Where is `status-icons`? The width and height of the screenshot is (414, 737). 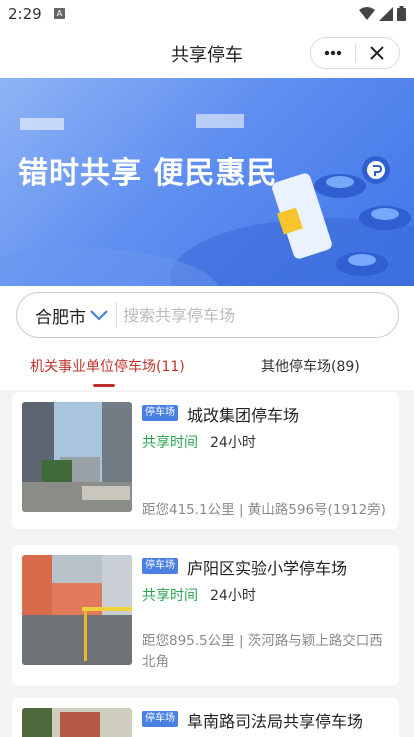 status-icons is located at coordinates (382, 13).